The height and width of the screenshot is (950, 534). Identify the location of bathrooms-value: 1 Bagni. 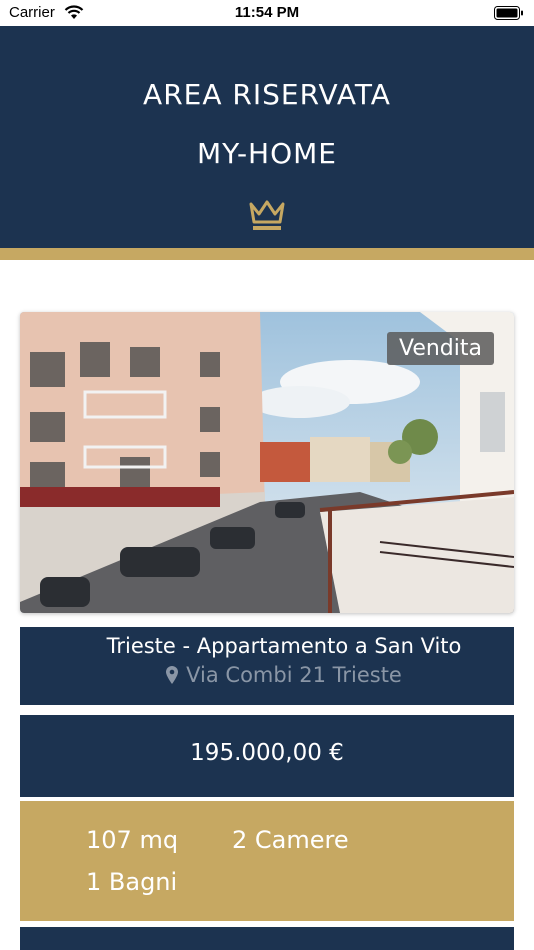
(132, 882).